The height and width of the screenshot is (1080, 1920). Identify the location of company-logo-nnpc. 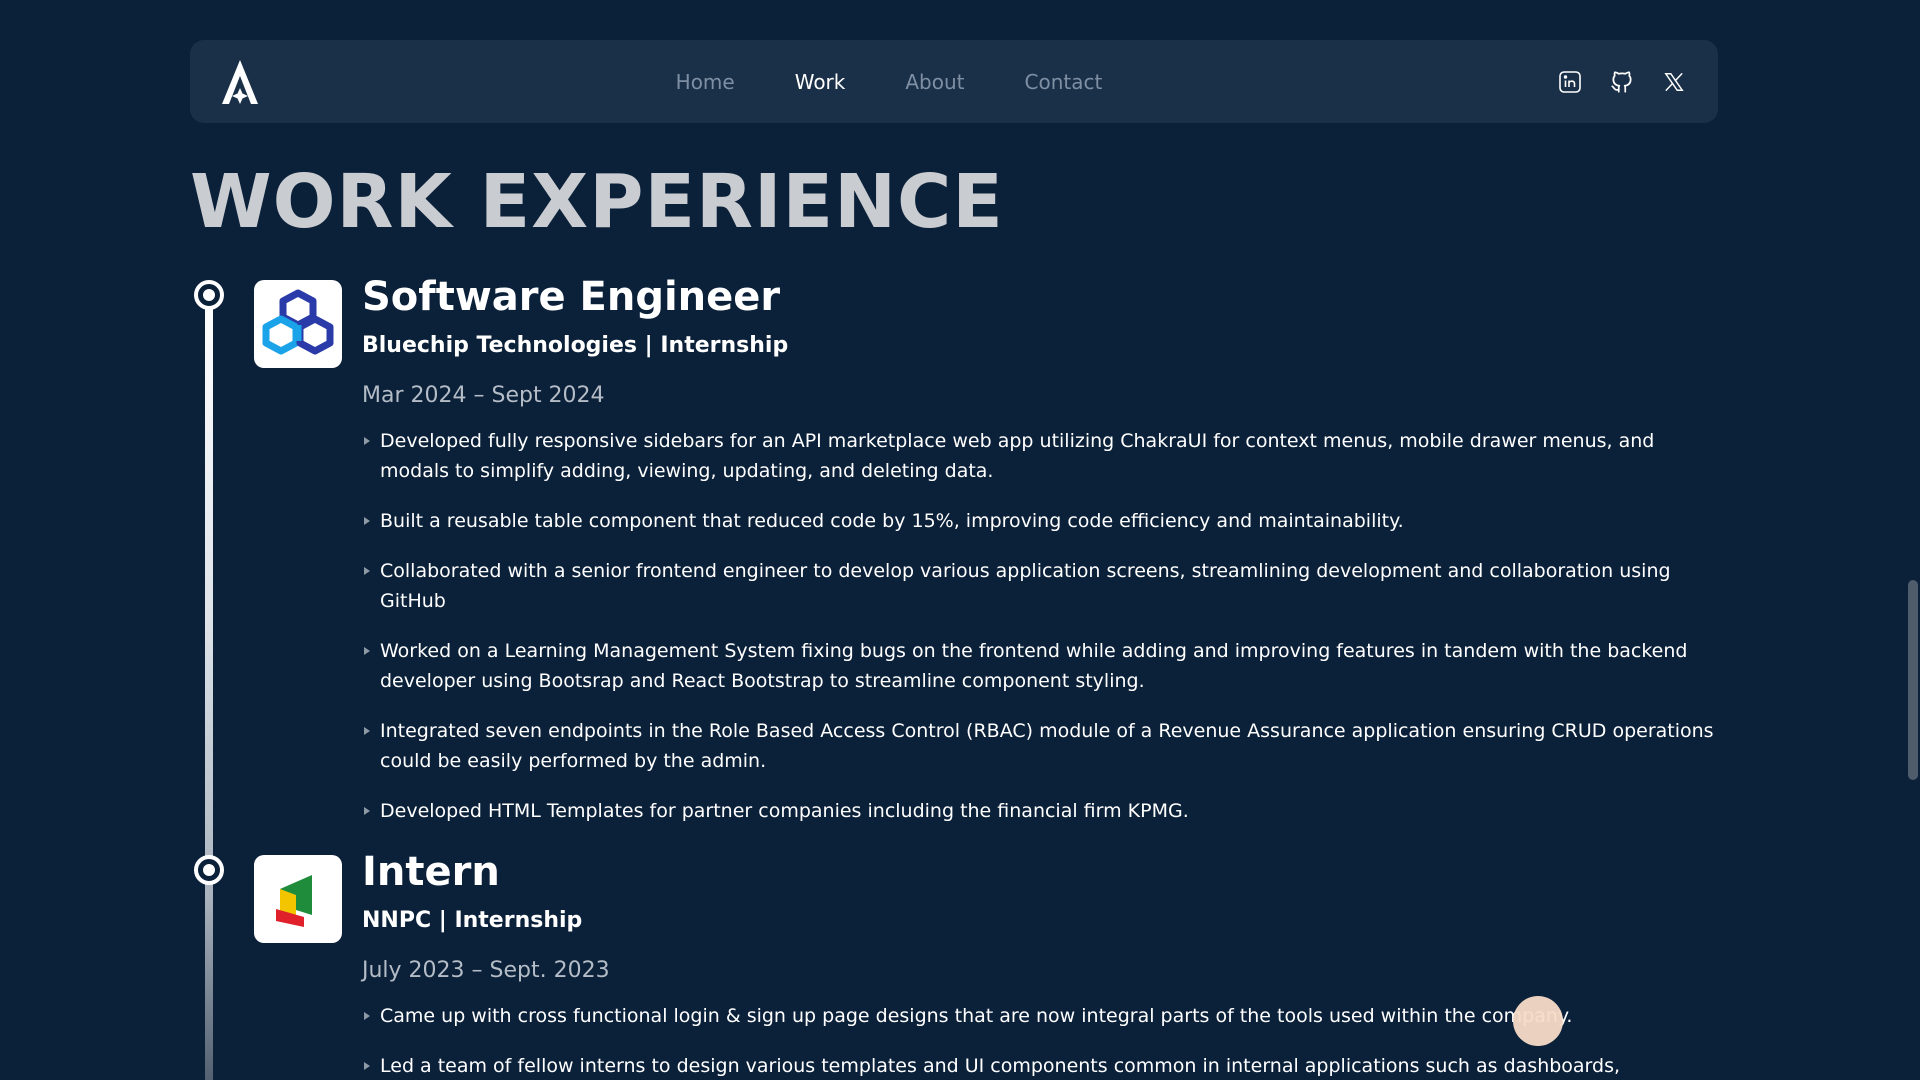
(298, 899).